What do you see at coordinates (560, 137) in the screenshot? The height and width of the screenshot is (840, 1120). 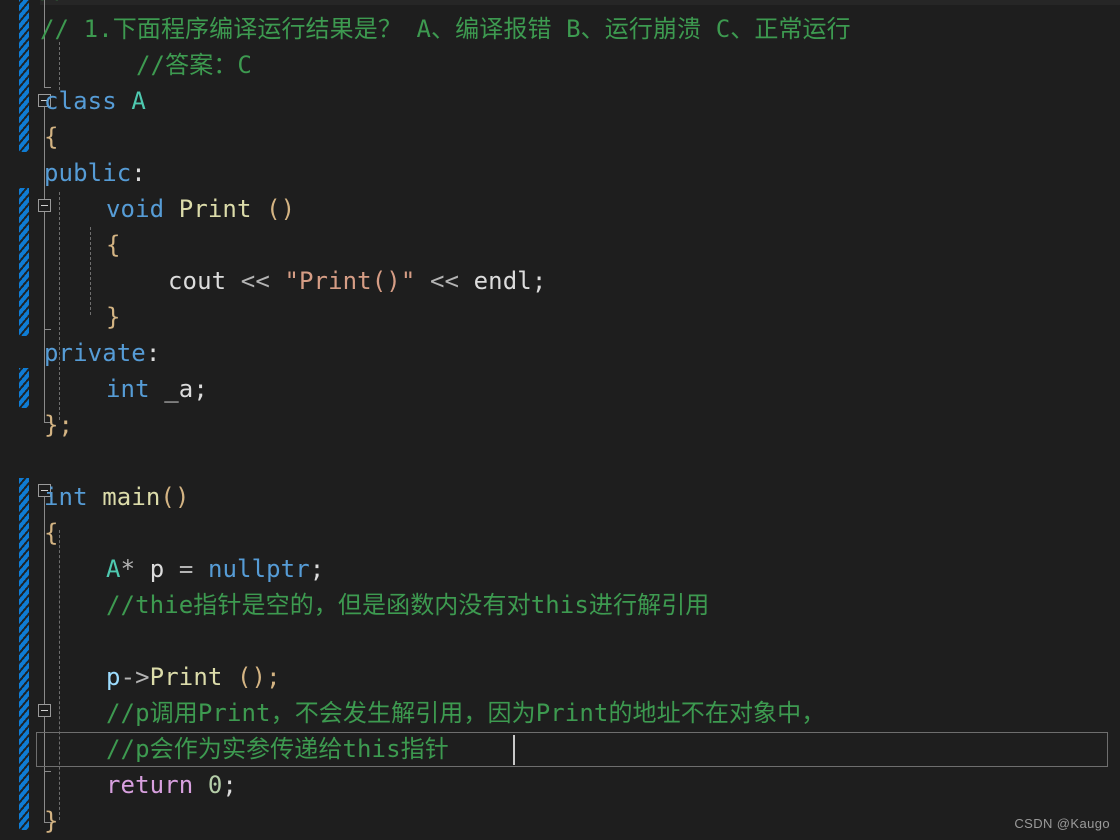 I see `code-line-4: {` at bounding box center [560, 137].